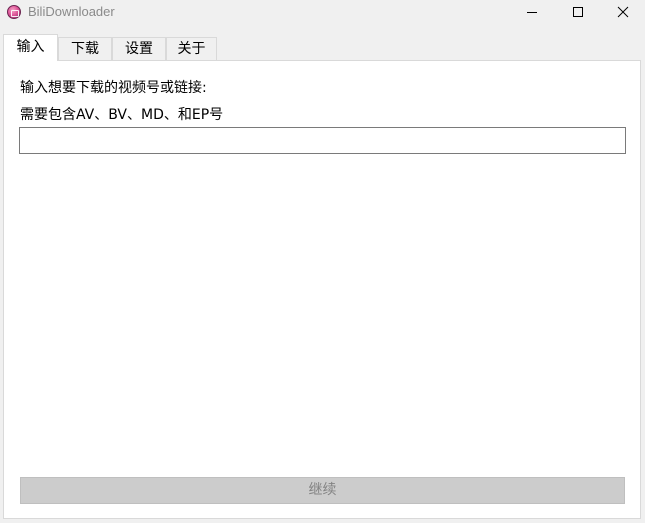 The height and width of the screenshot is (523, 645). What do you see at coordinates (122, 115) in the screenshot?
I see `hint-label: 需要包含AV、BV、MD、和EP号` at bounding box center [122, 115].